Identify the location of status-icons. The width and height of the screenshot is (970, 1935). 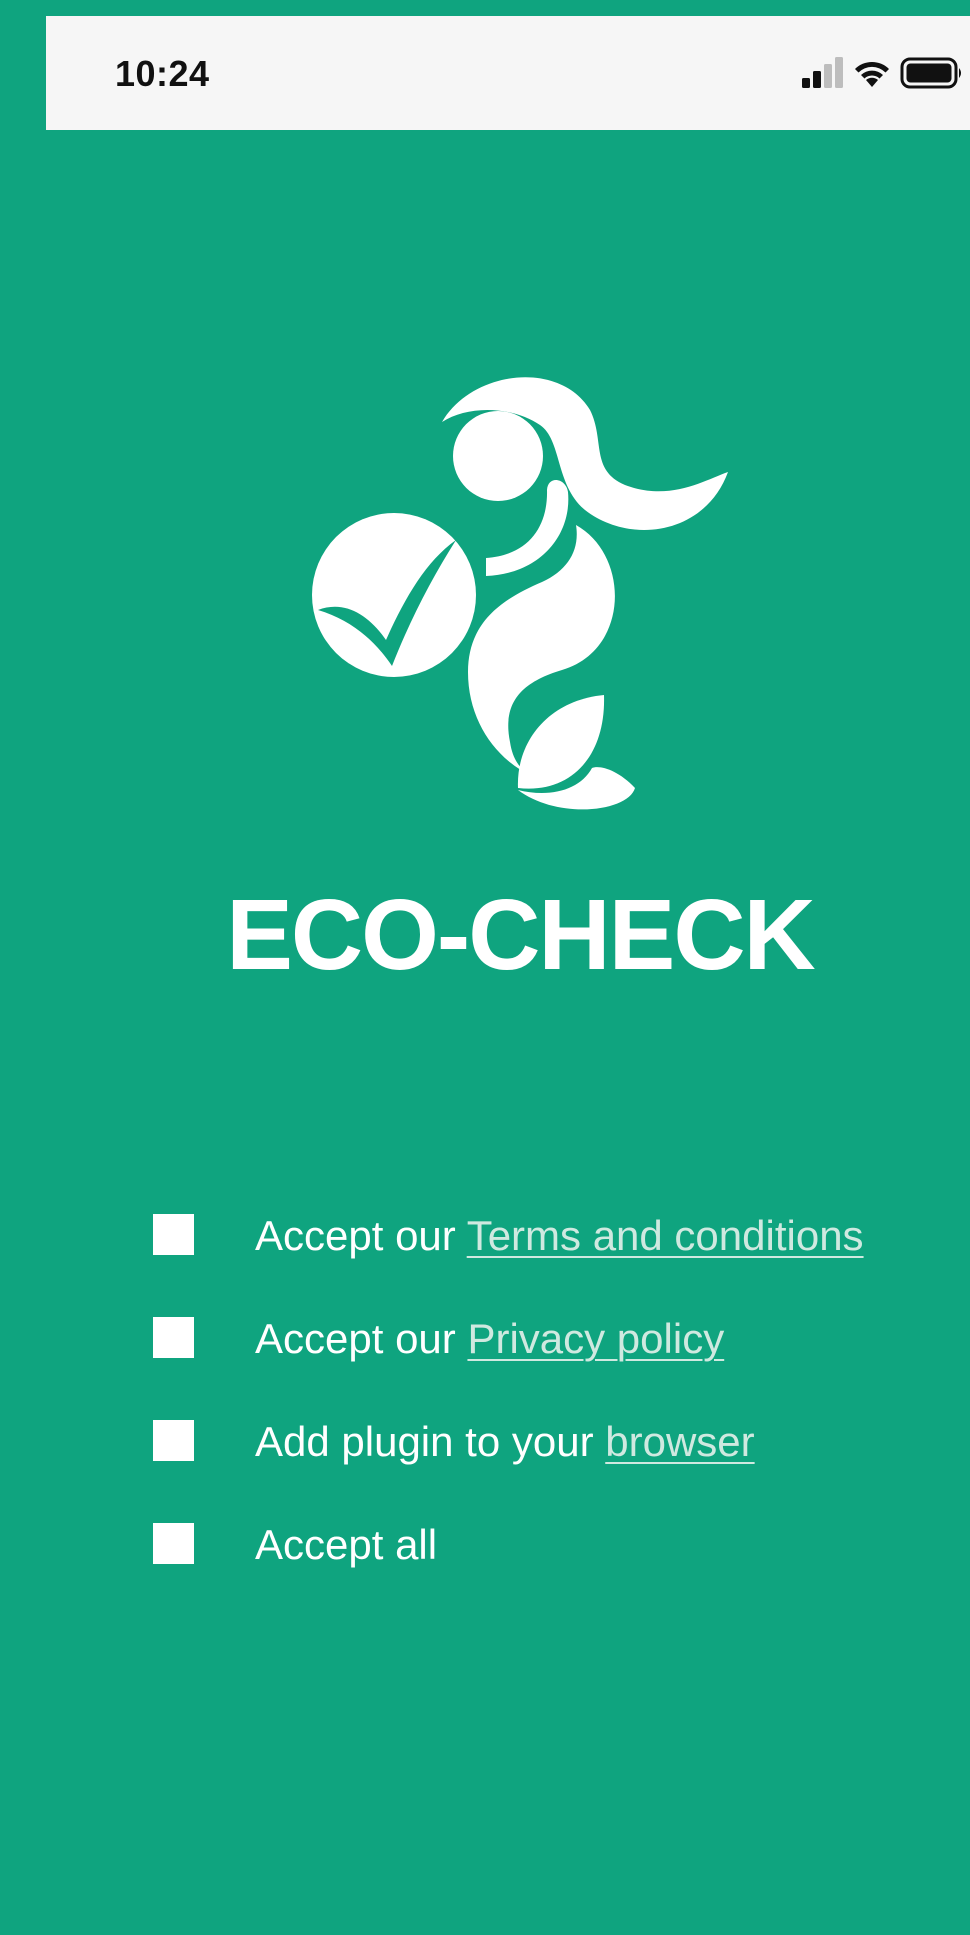
(885, 73).